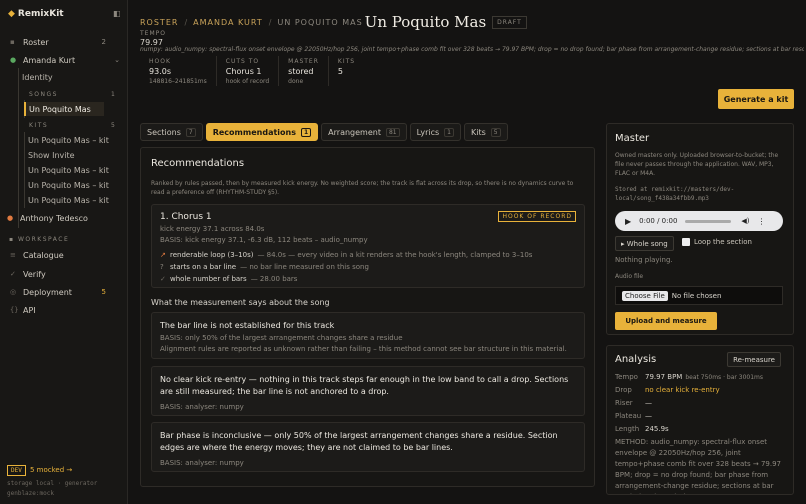 The height and width of the screenshot is (504, 806). I want to click on braces-icon: {}, so click(14, 310).